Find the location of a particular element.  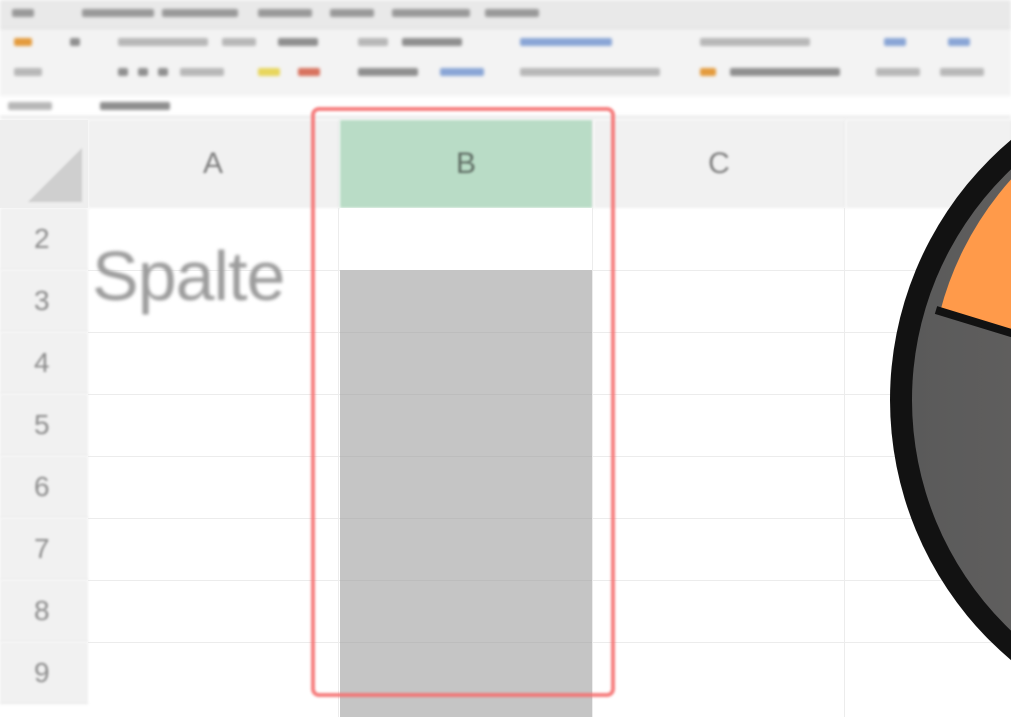

column-header-c: C is located at coordinates (719, 164).